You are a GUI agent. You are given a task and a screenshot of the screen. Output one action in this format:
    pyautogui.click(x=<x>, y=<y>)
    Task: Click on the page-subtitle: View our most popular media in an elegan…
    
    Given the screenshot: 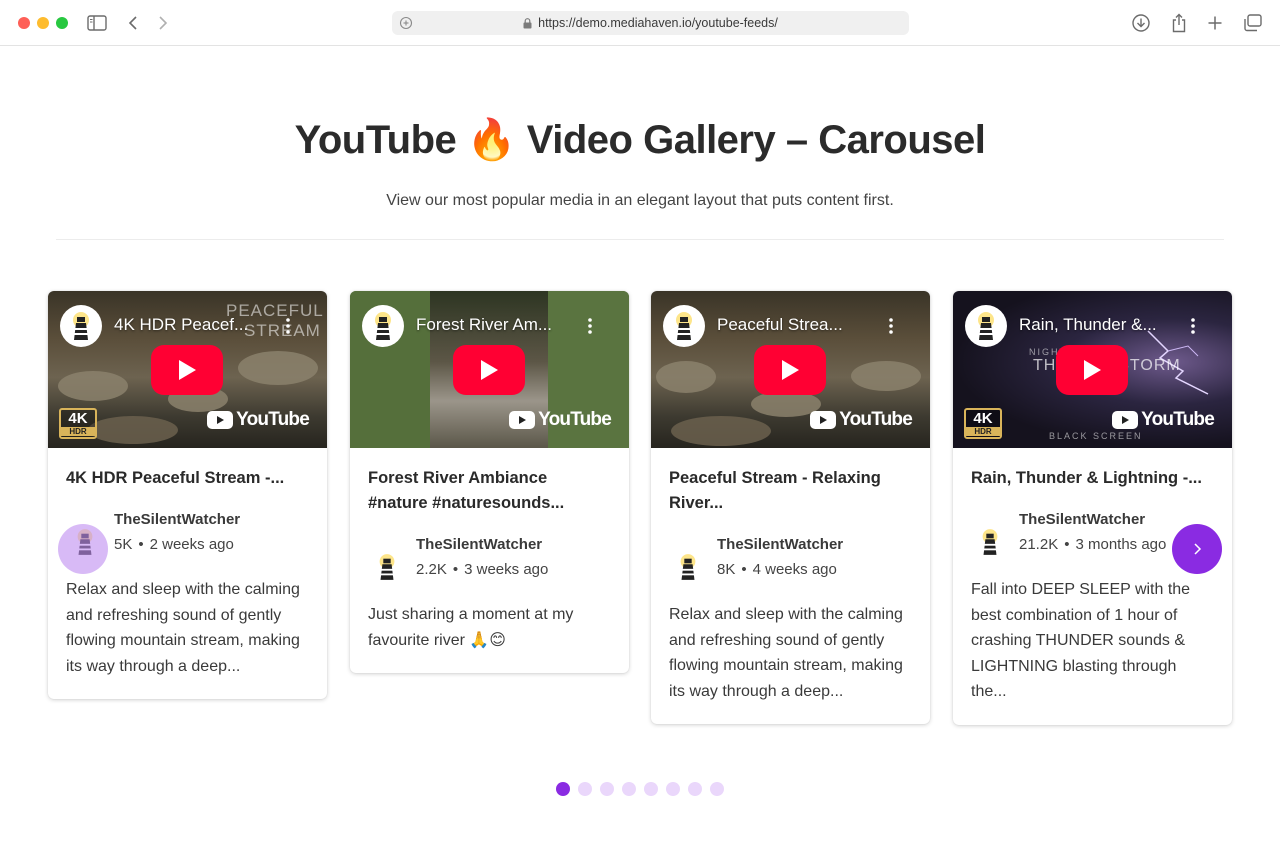 What is the action you would take?
    pyautogui.click(x=640, y=200)
    